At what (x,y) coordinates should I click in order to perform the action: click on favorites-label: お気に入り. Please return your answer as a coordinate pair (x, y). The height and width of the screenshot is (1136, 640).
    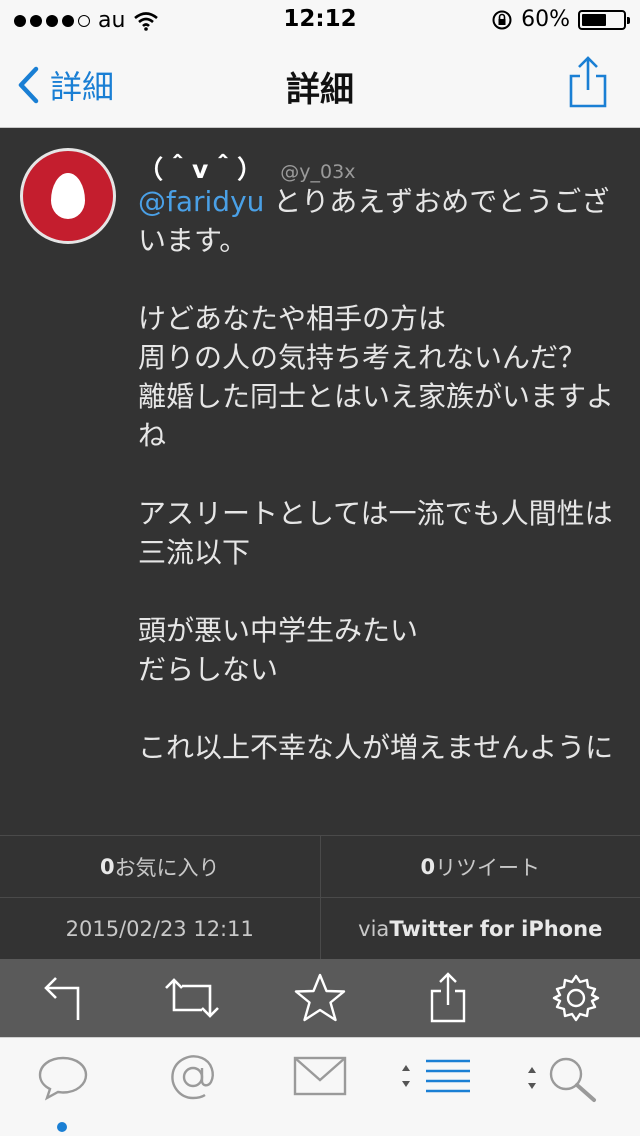
    Looking at the image, I should click on (167, 868).